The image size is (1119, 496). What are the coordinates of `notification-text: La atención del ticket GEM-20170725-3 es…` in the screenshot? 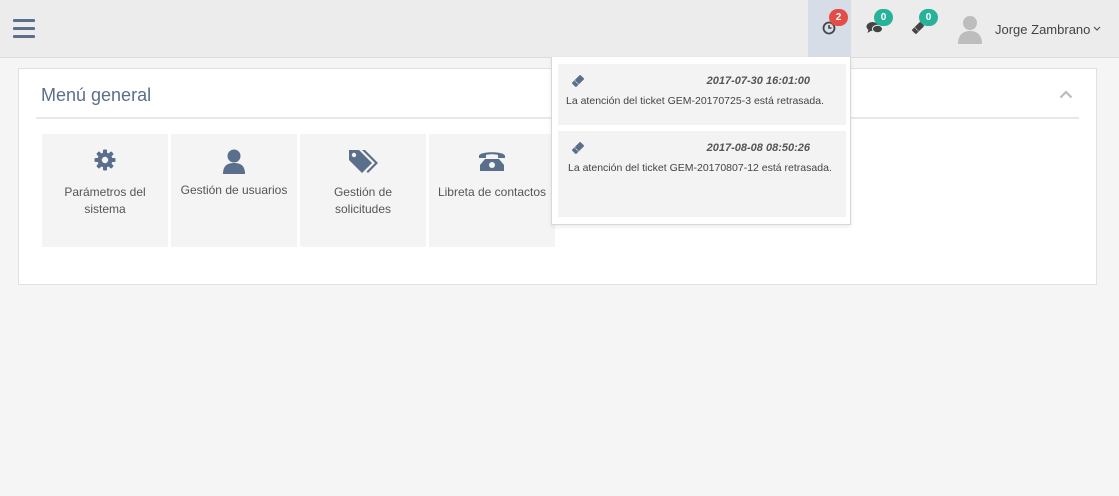 It's located at (695, 101).